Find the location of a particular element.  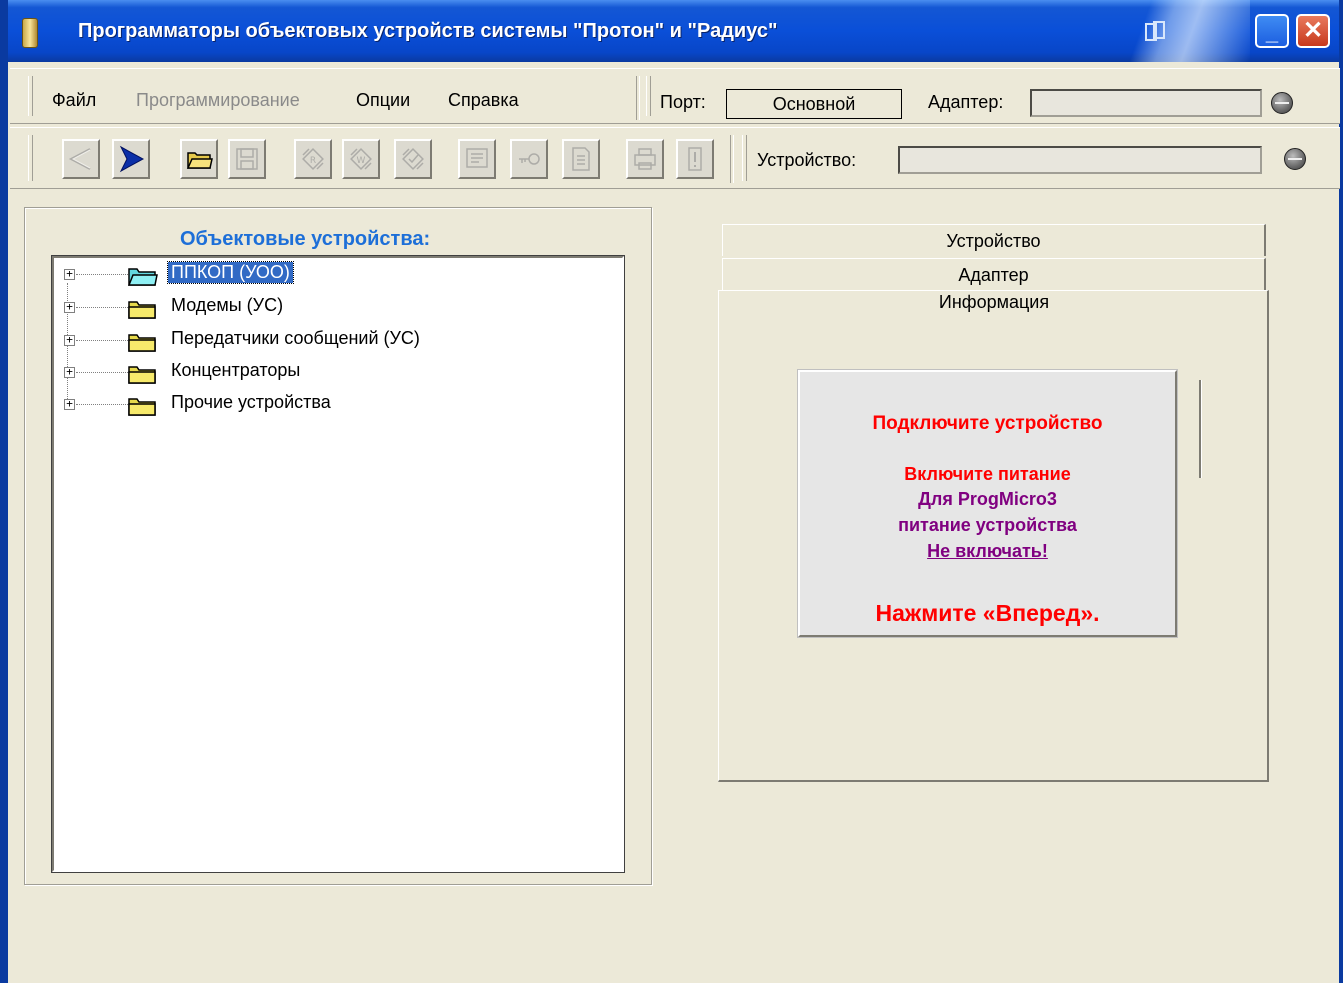

device-status-led-icon is located at coordinates (1295, 159).